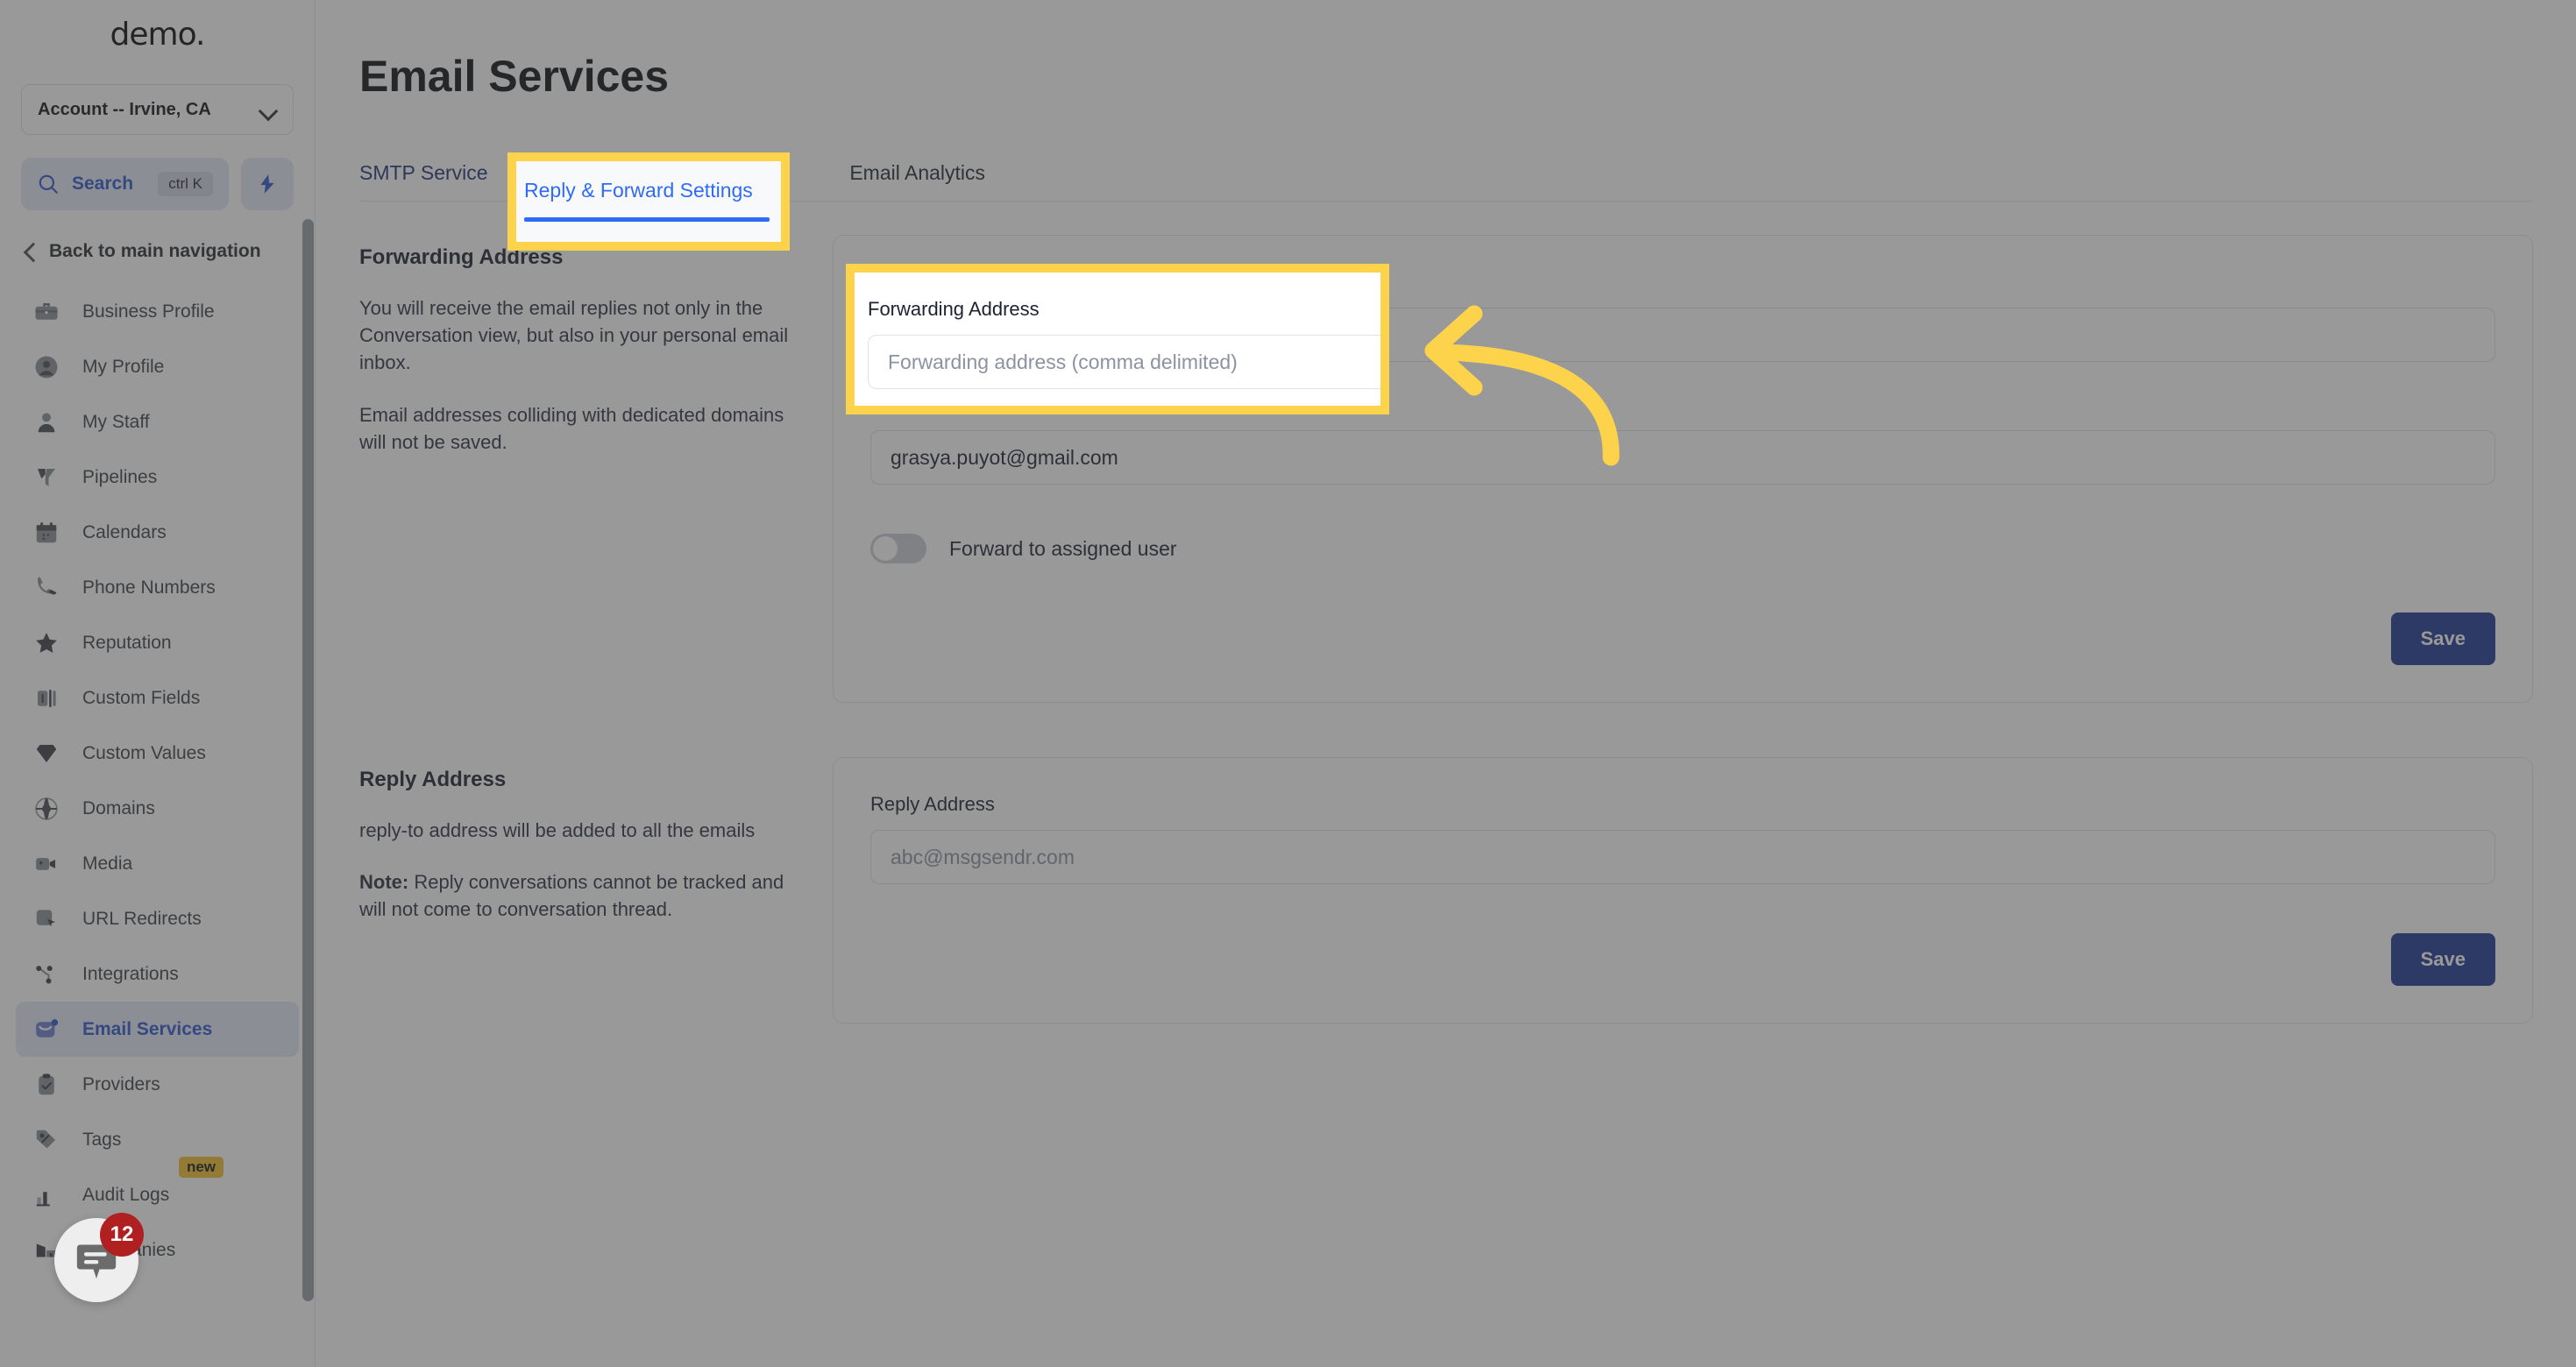 The image size is (2576, 1367). I want to click on chat-unread-count: 12, so click(122, 1235).